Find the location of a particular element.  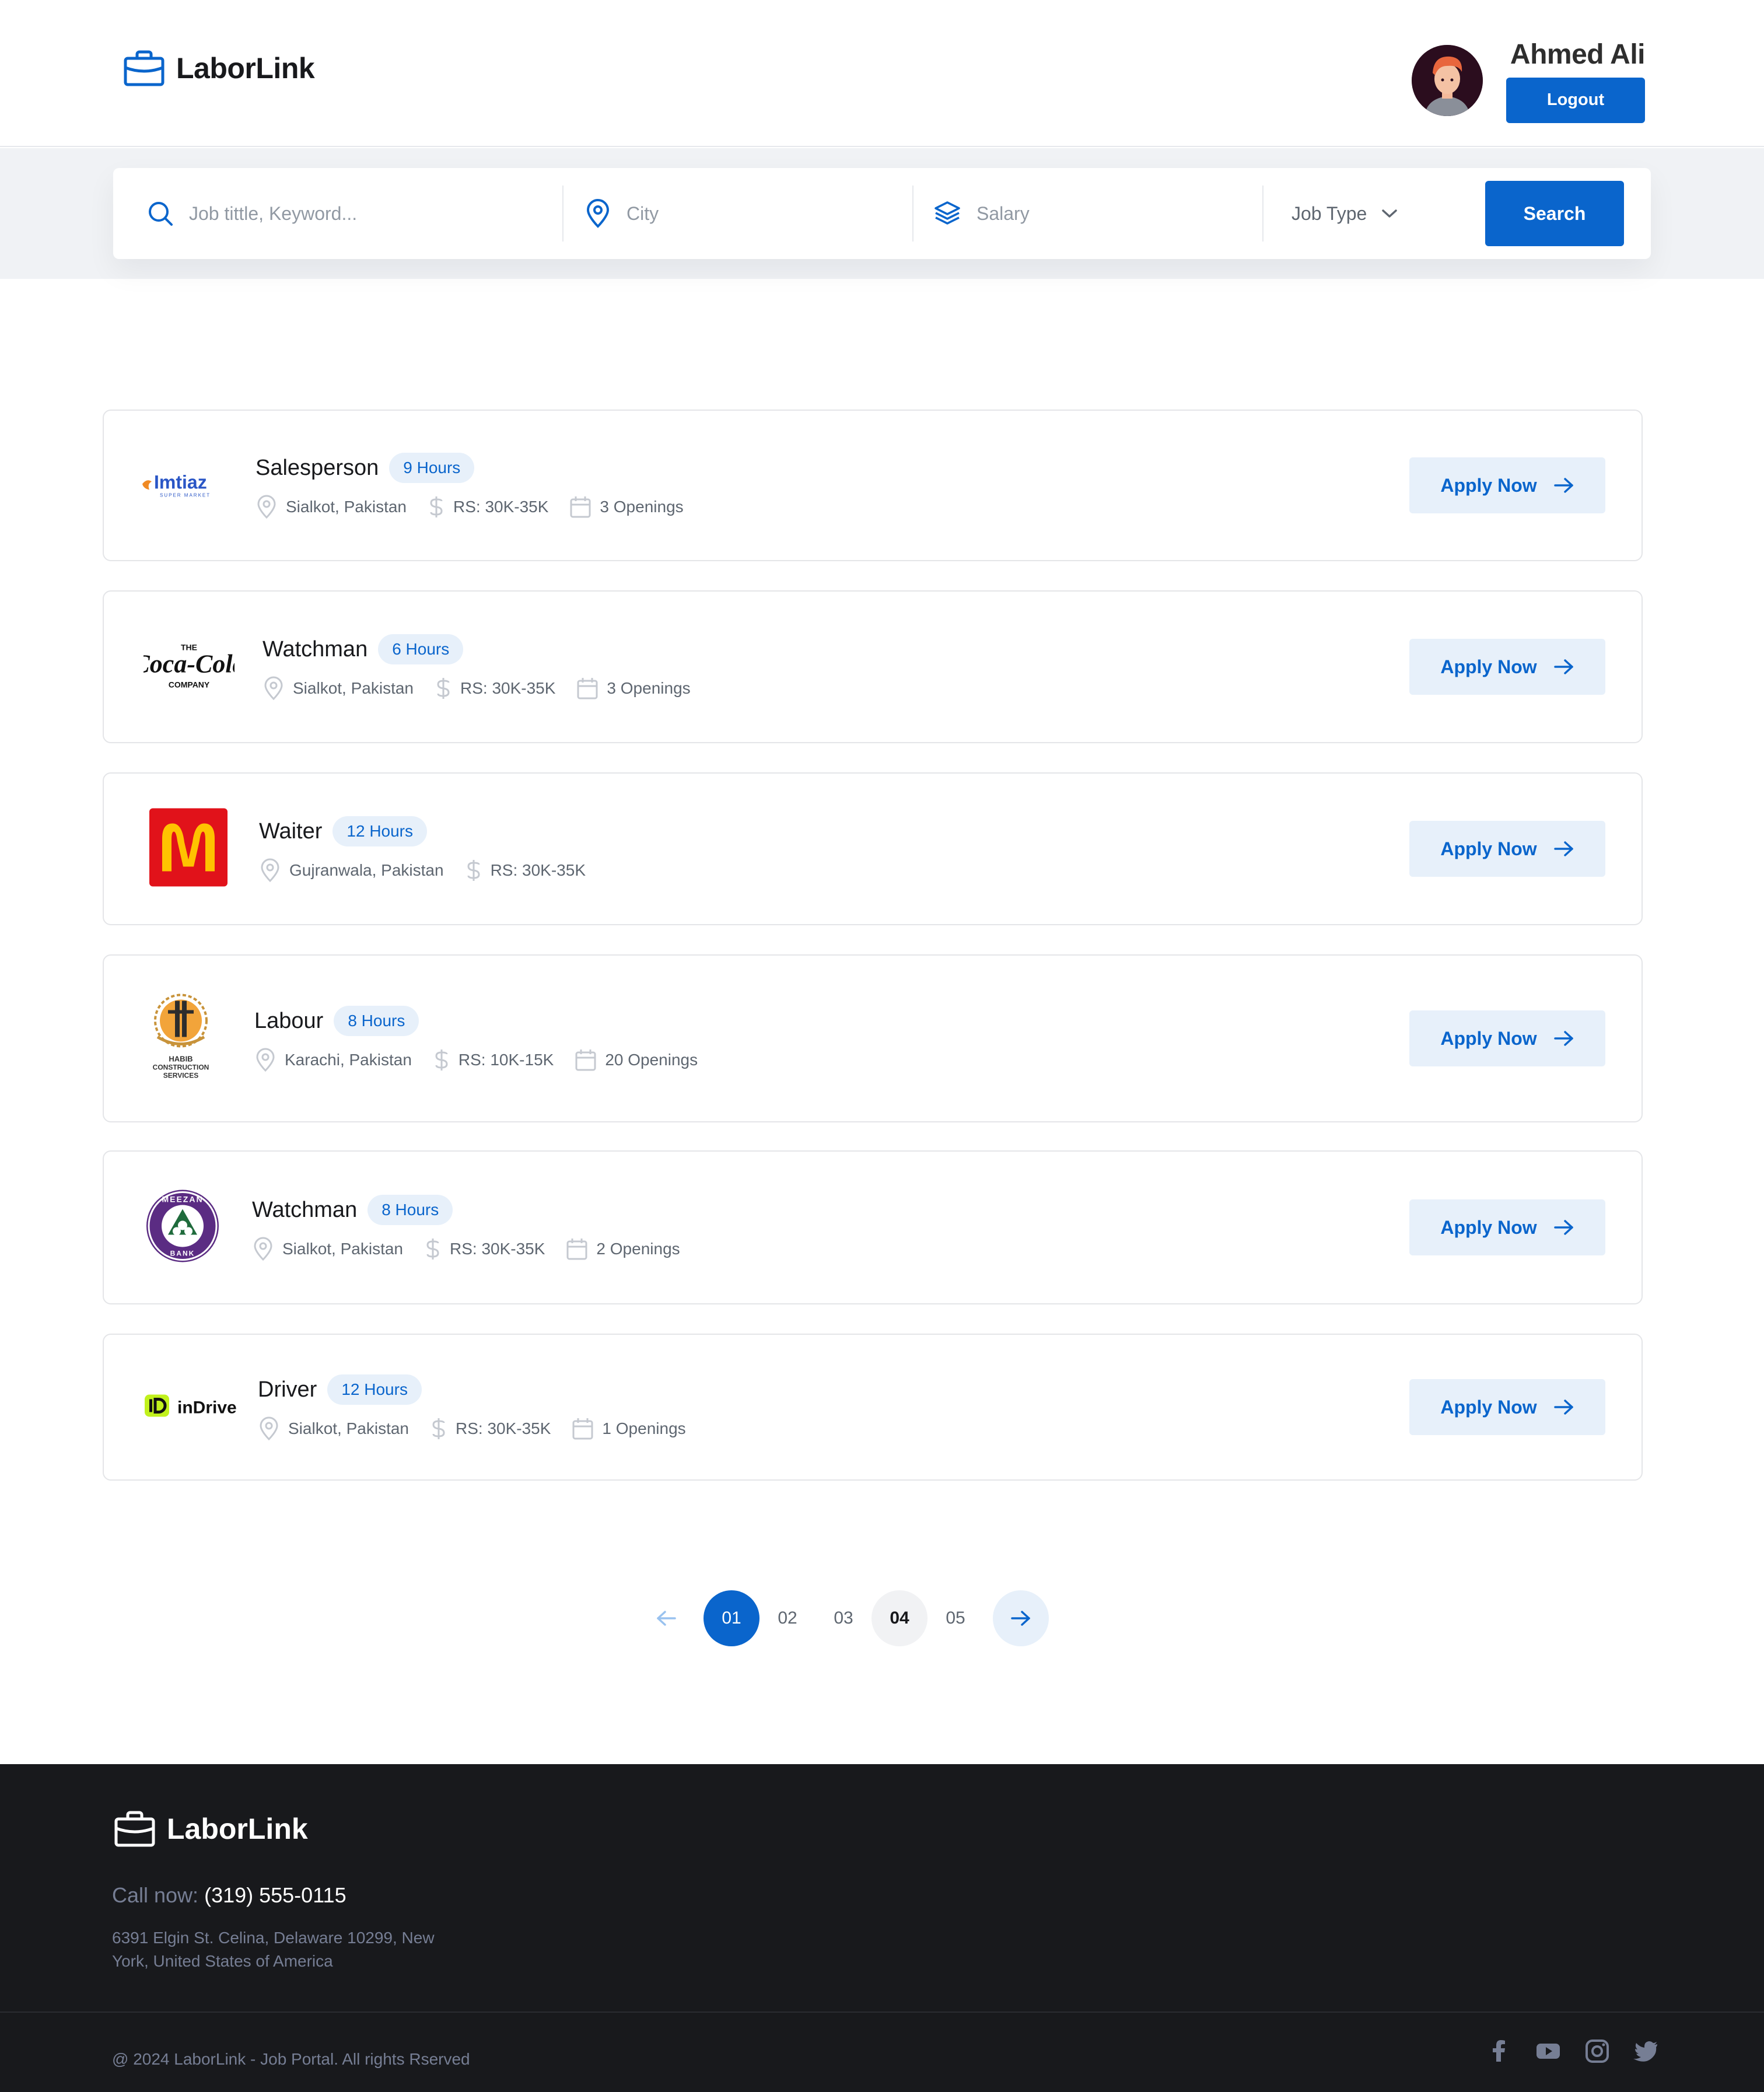

page-button: 04 is located at coordinates (900, 1618).